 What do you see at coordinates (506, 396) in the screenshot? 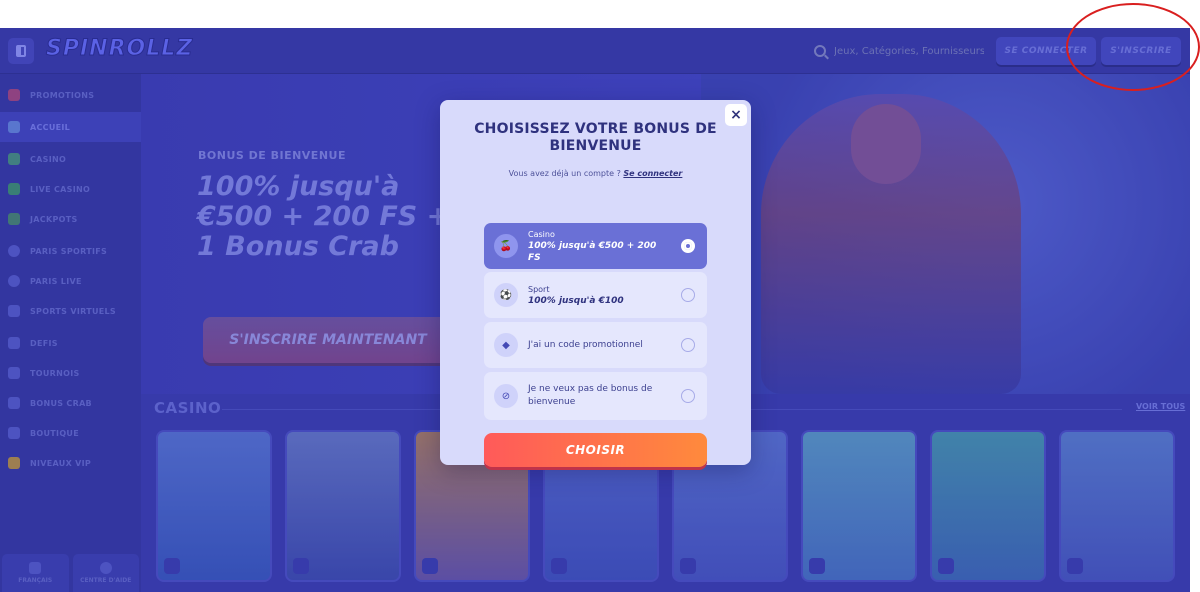
I see `no-icon: ⊘` at bounding box center [506, 396].